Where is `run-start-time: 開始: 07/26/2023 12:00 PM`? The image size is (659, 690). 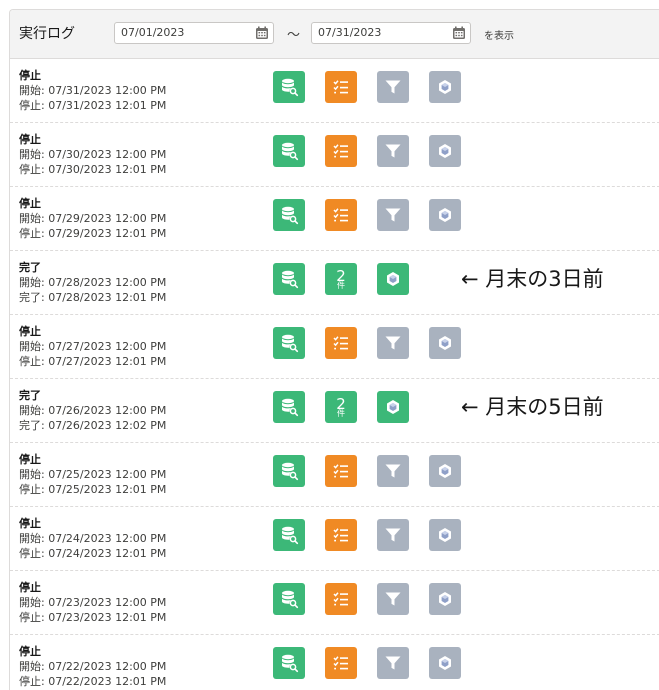
run-start-time: 開始: 07/26/2023 12:00 PM is located at coordinates (93, 410).